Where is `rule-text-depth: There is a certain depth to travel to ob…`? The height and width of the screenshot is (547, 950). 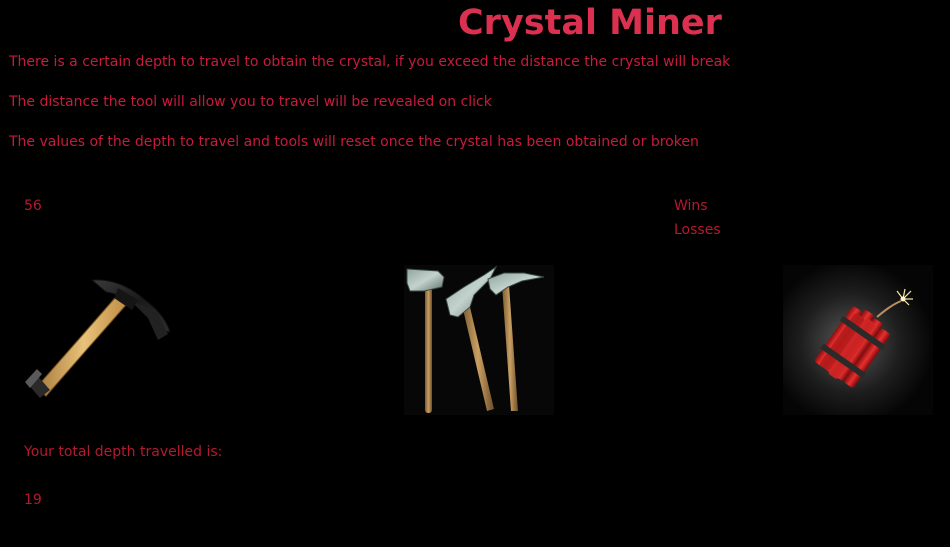 rule-text-depth: There is a certain depth to travel to ob… is located at coordinates (370, 62).